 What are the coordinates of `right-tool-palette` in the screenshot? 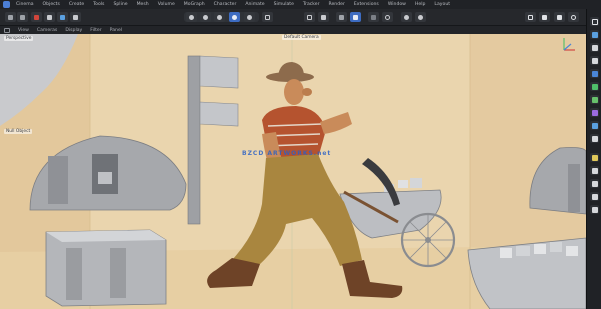 It's located at (593, 159).